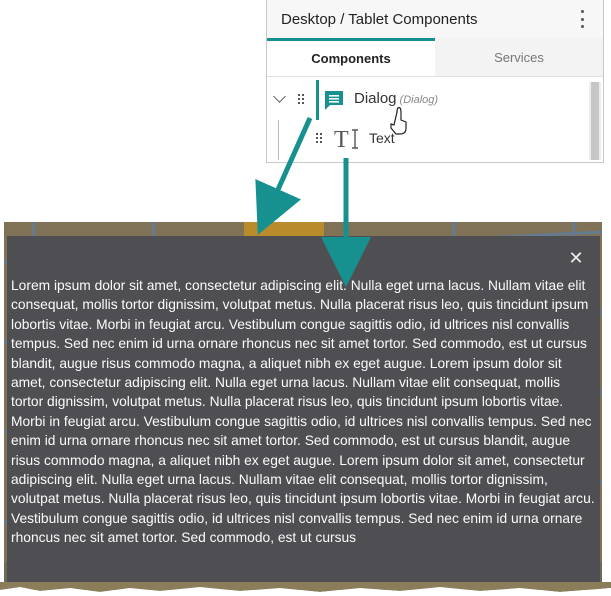  I want to click on chevron-down-icon, so click(279, 96).